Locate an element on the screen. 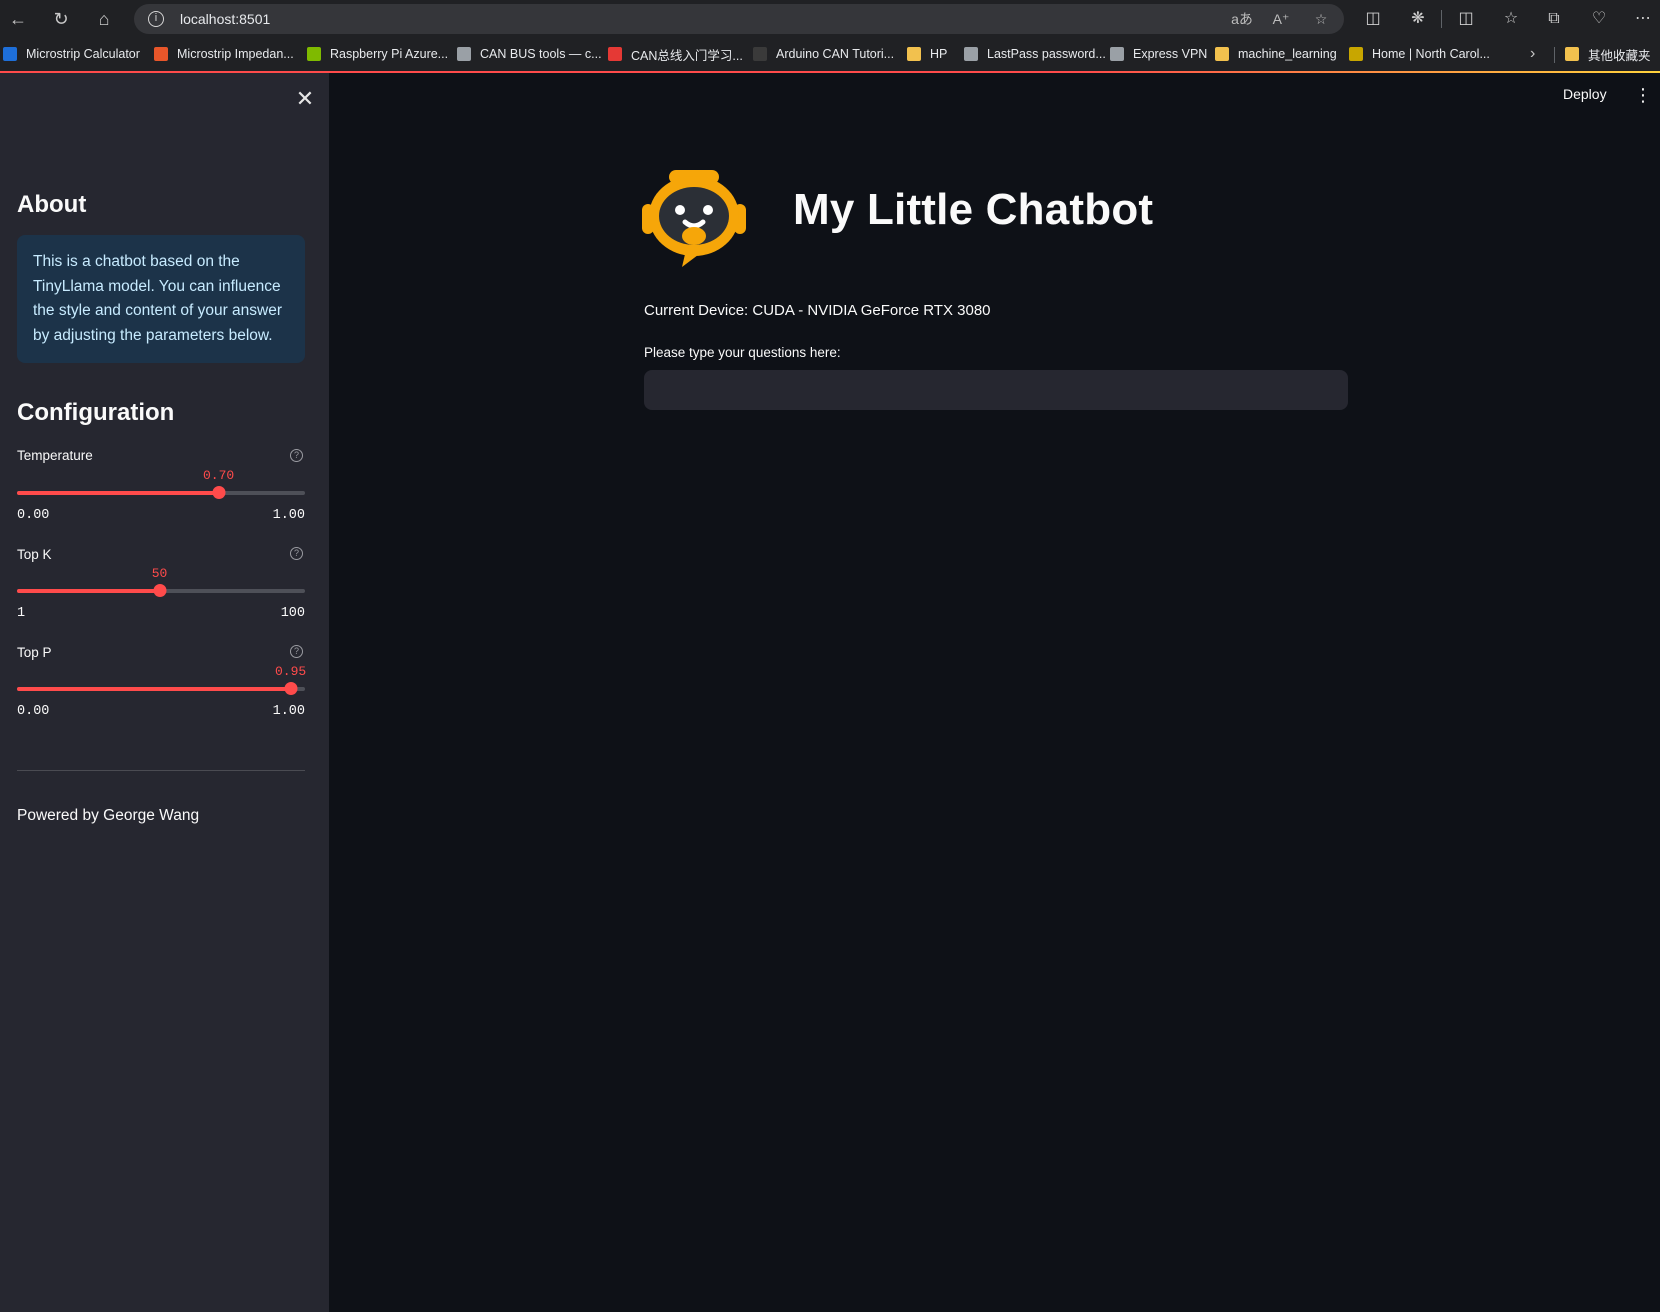  bookmarks-divider is located at coordinates (1554, 55).